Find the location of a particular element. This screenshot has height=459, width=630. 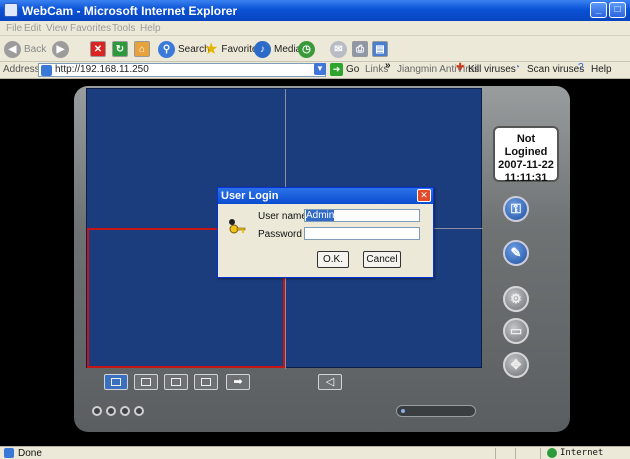

username-value: Admin is located at coordinates (320, 215).